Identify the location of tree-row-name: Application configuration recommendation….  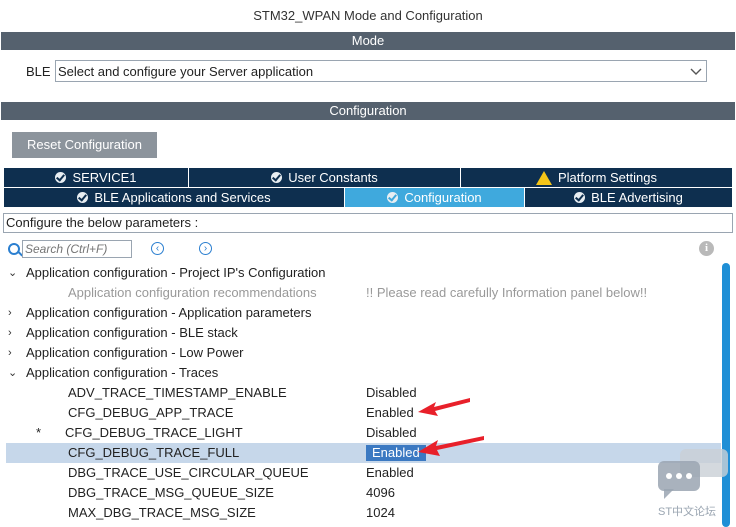
(192, 292).